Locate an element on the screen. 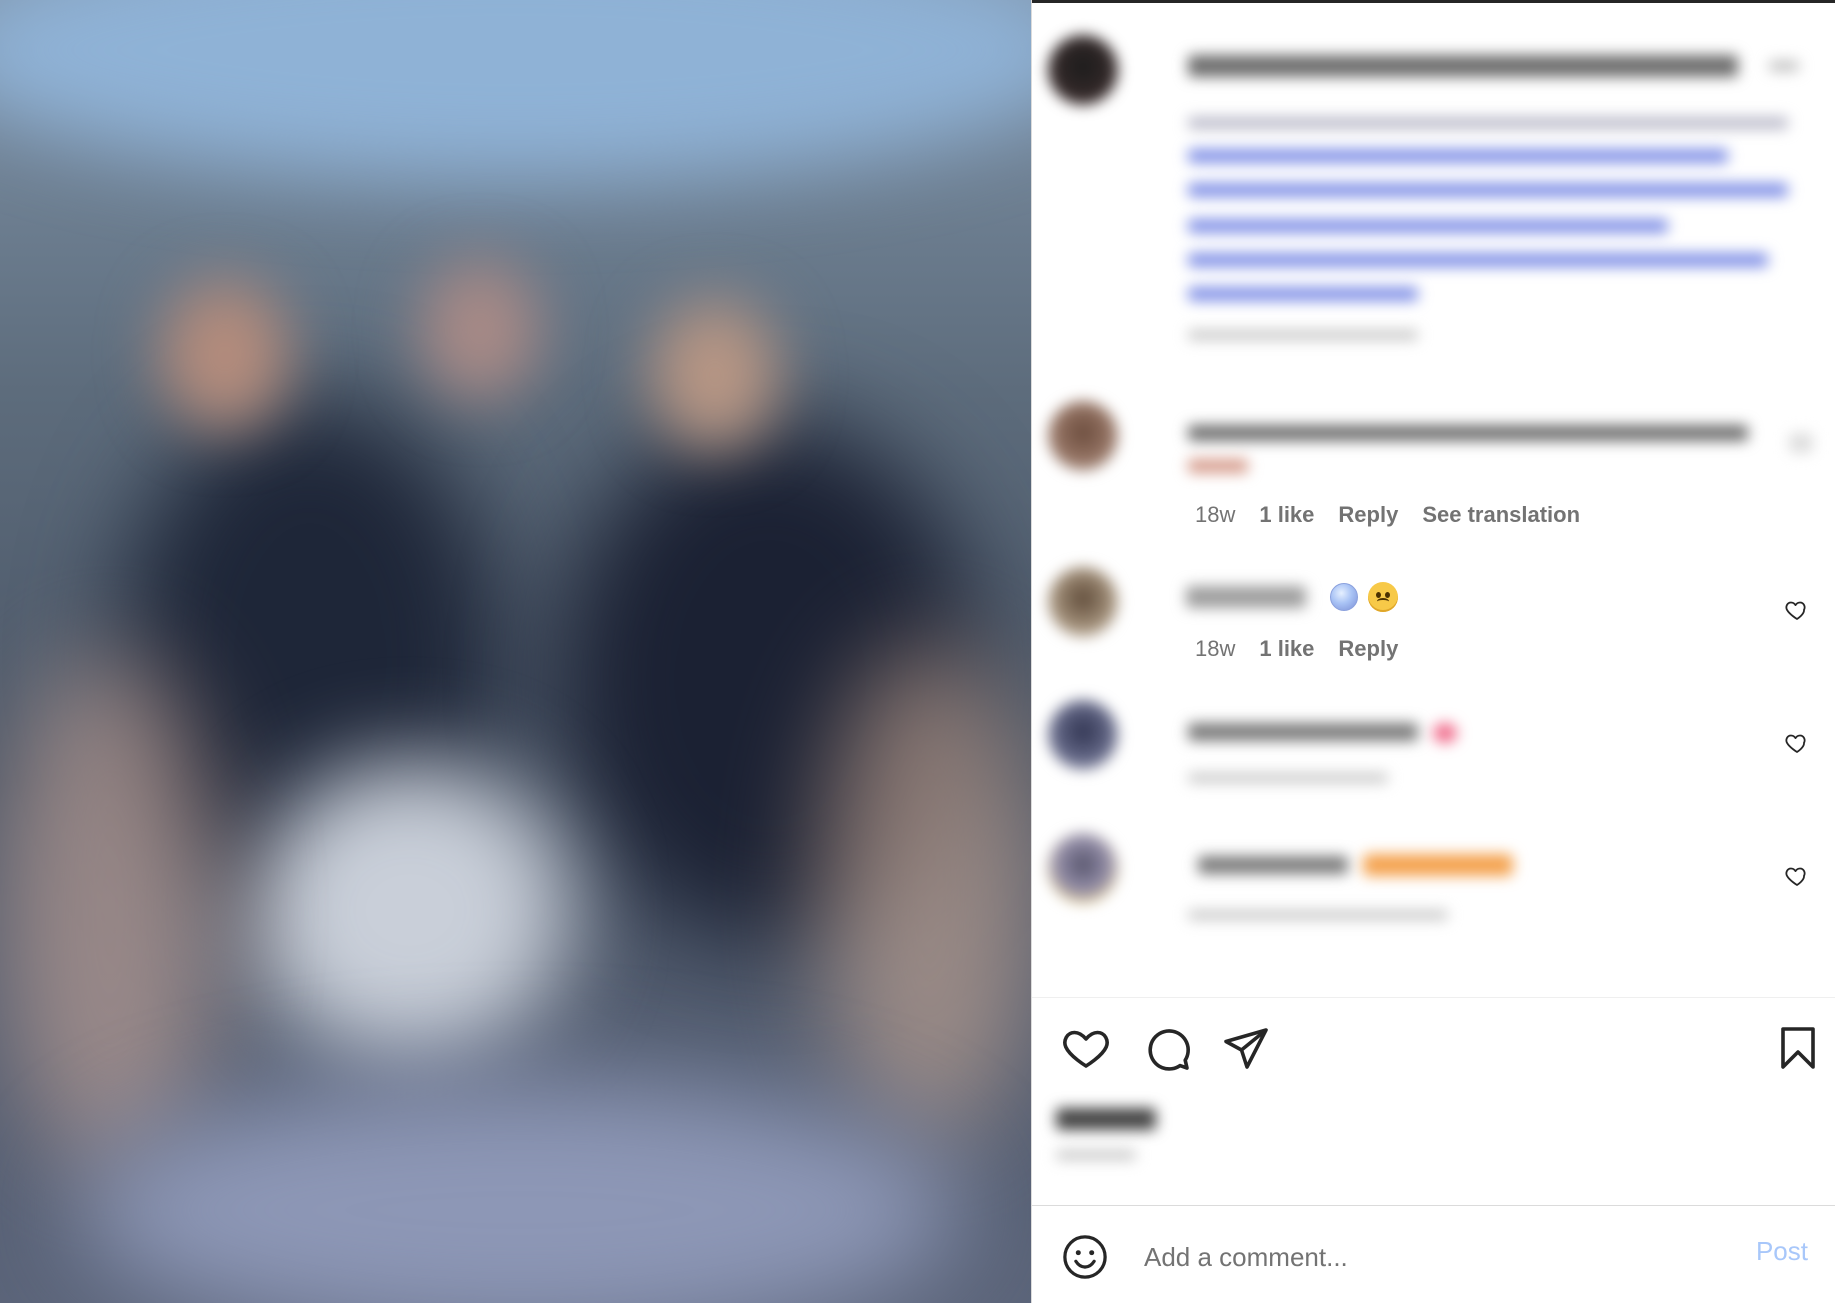 The height and width of the screenshot is (1304, 1835). comment-composer: Post is located at coordinates (1433, 1254).